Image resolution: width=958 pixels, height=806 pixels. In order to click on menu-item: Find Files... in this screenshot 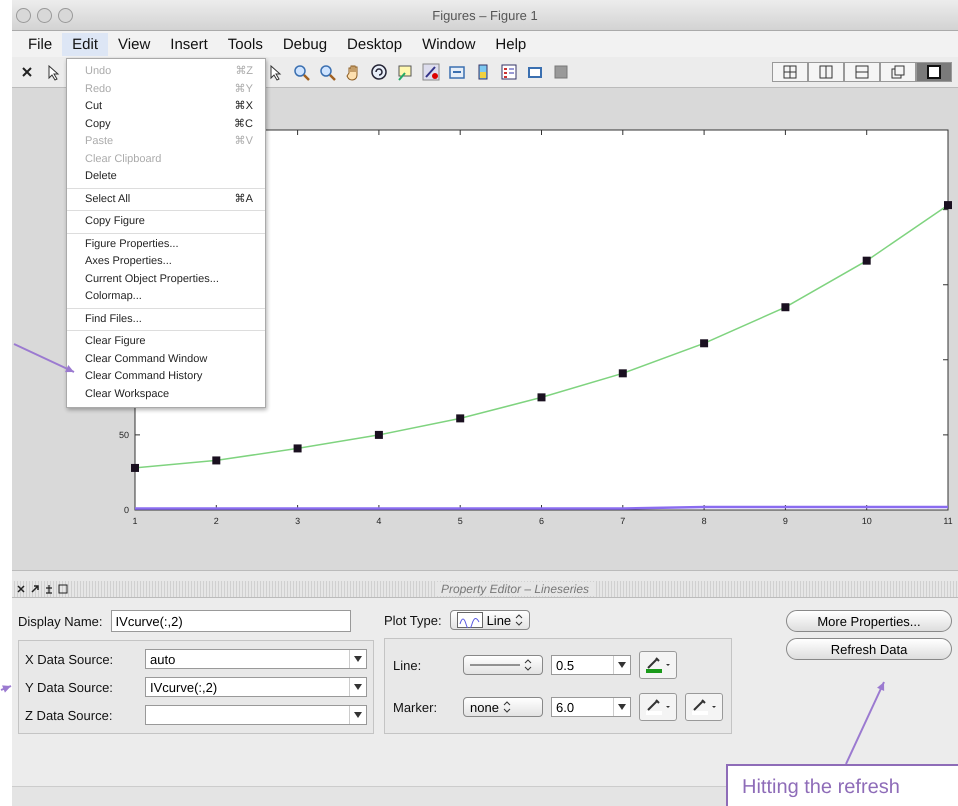, I will do `click(166, 319)`.